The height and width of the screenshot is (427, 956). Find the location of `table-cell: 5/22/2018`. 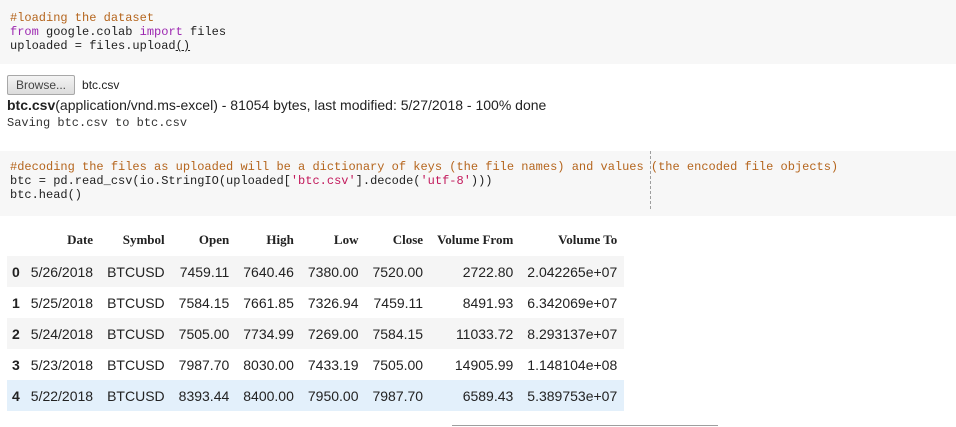

table-cell: 5/22/2018 is located at coordinates (62, 395).